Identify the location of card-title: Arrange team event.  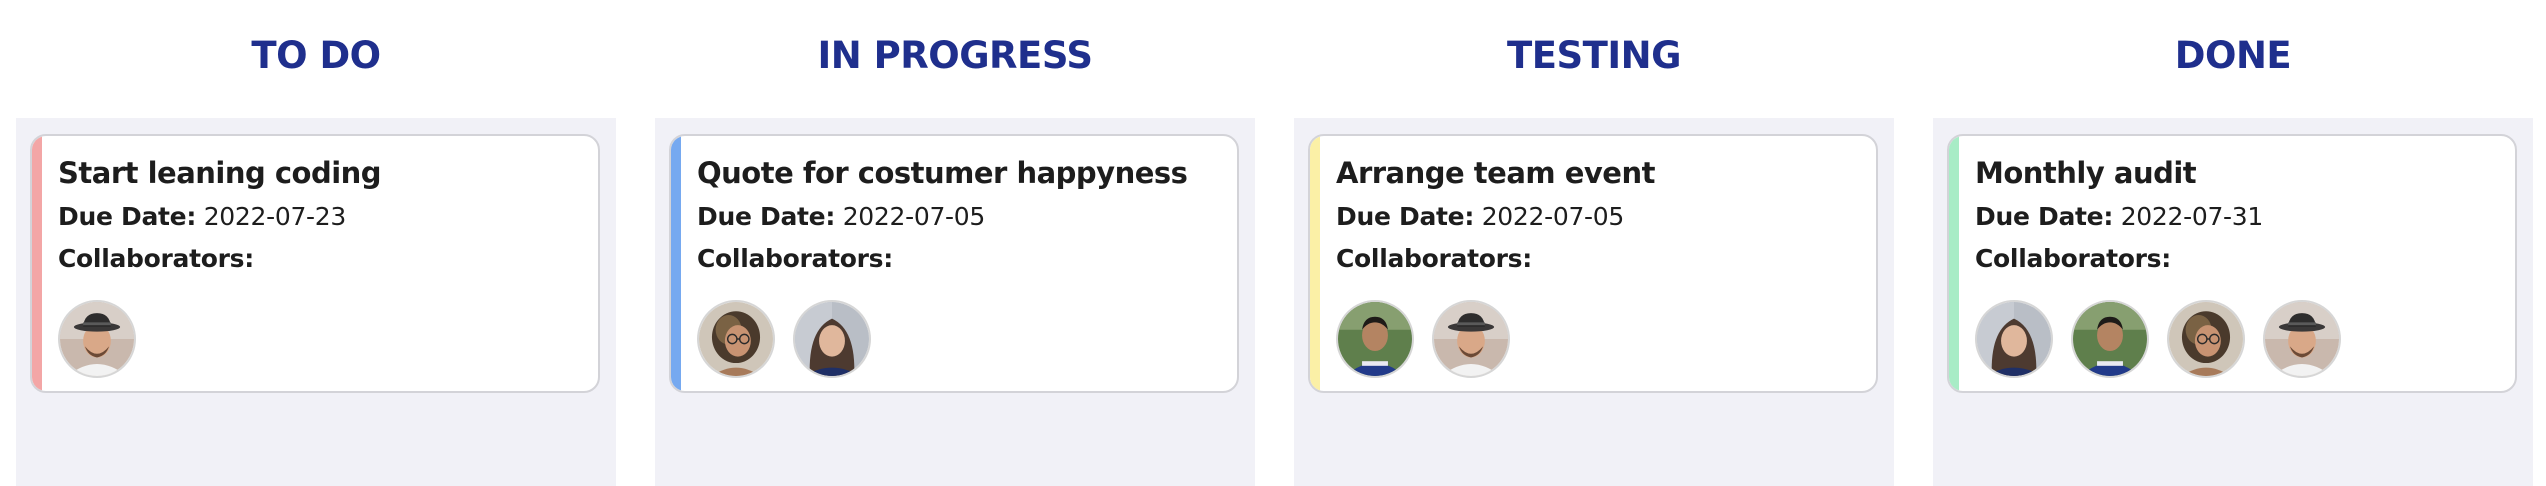
(1495, 173).